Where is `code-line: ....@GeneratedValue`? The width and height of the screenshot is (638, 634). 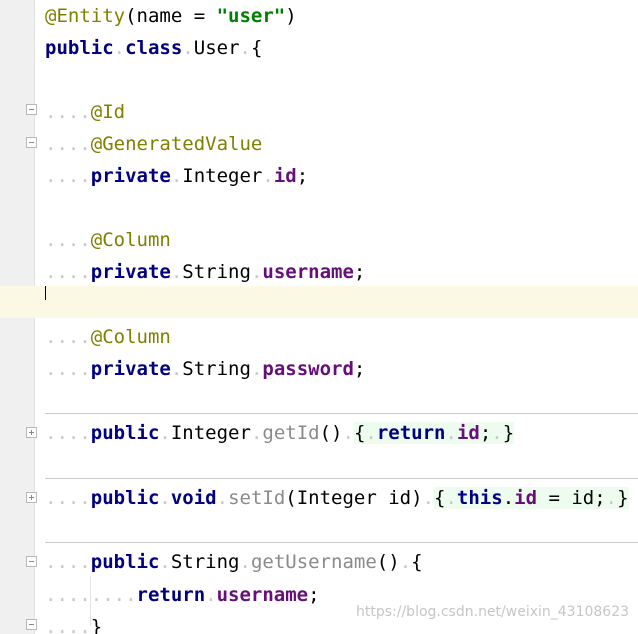
code-line: ....@GeneratedValue is located at coordinates (319, 144).